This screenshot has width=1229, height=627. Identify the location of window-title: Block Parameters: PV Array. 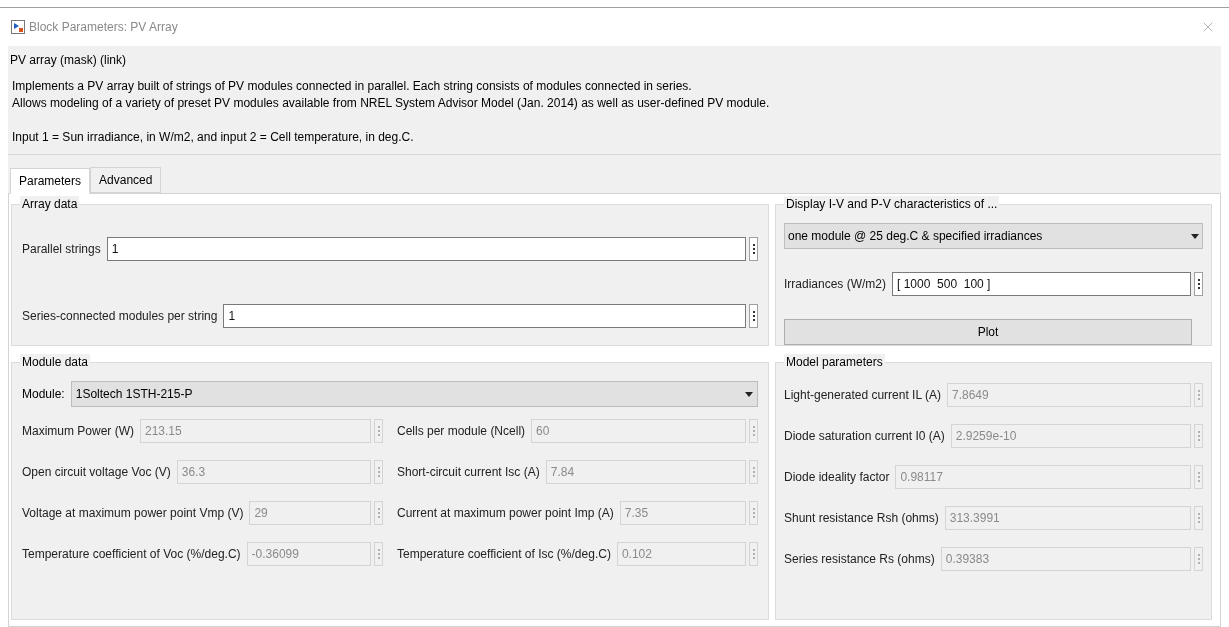
(104, 27).